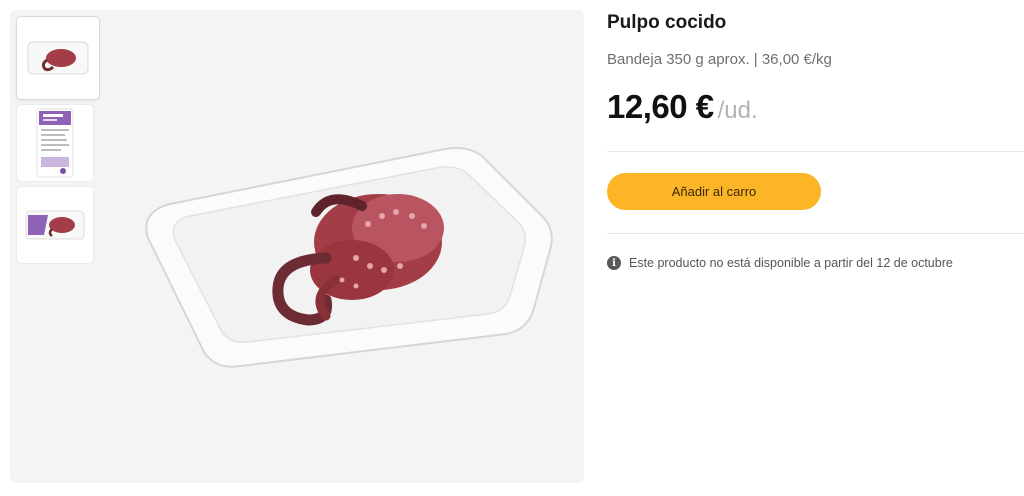  I want to click on price-row: 12,60 €/ud., so click(682, 107).